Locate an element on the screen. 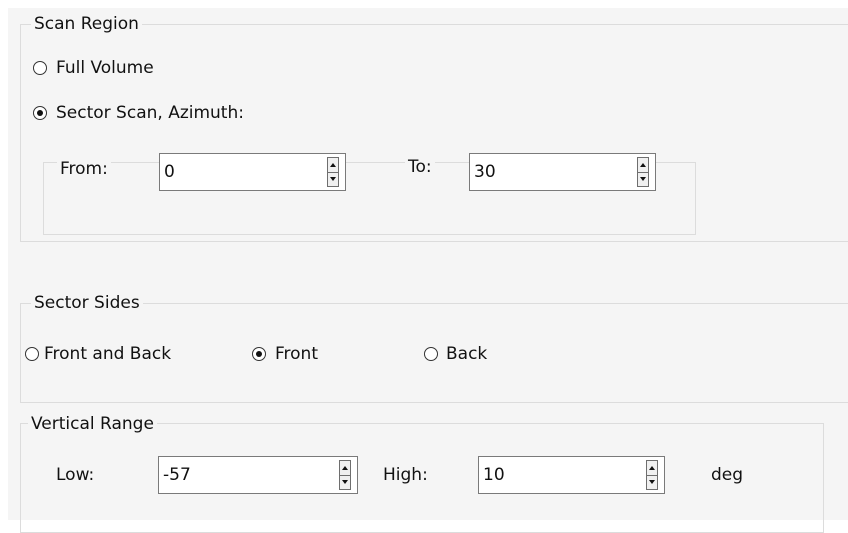  scan-region-title: Scan Region is located at coordinates (86, 24).